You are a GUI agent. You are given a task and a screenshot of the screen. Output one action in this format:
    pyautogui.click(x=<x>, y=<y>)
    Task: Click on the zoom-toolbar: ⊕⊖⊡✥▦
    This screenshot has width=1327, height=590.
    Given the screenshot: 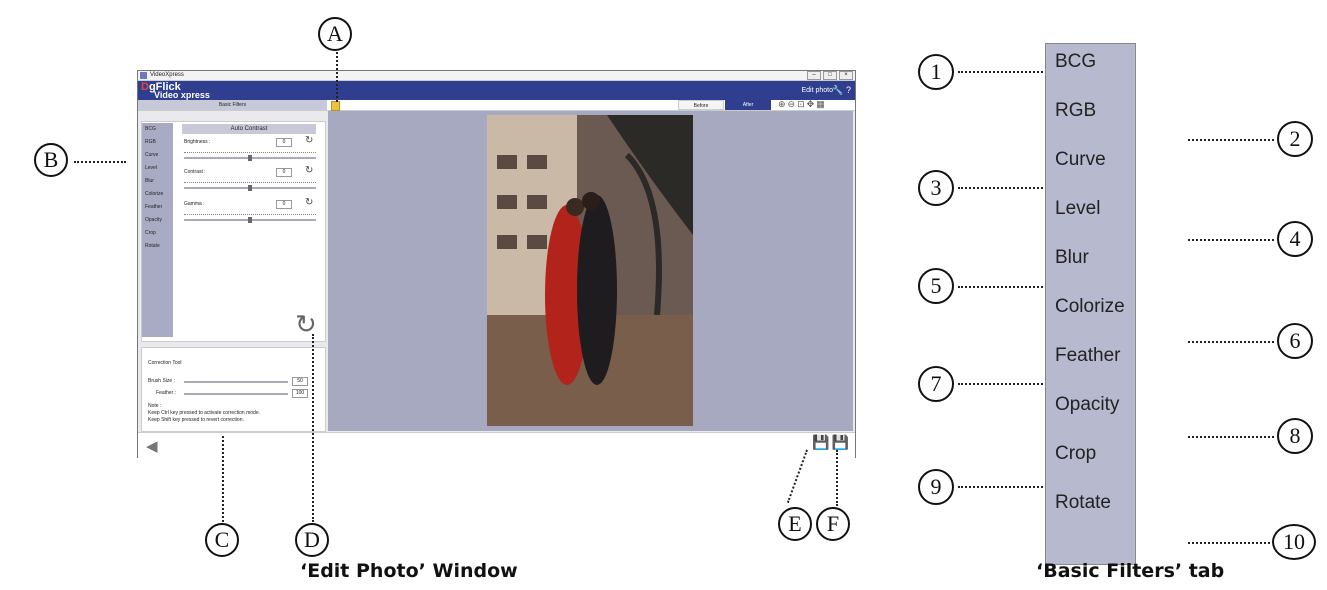 What is the action you would take?
    pyautogui.click(x=802, y=104)
    